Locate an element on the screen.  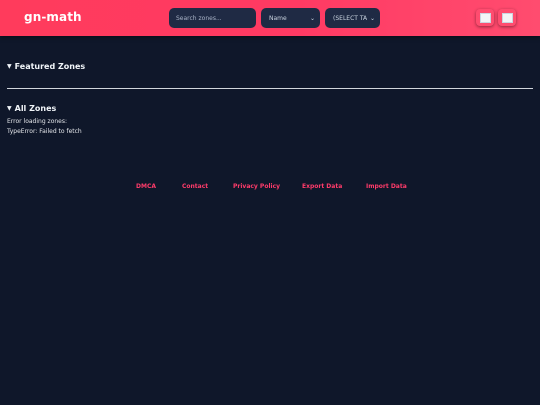
top-navbar: gn-math Name ⌄ (SELECT TAG) ⌄ is located at coordinates (270, 18).